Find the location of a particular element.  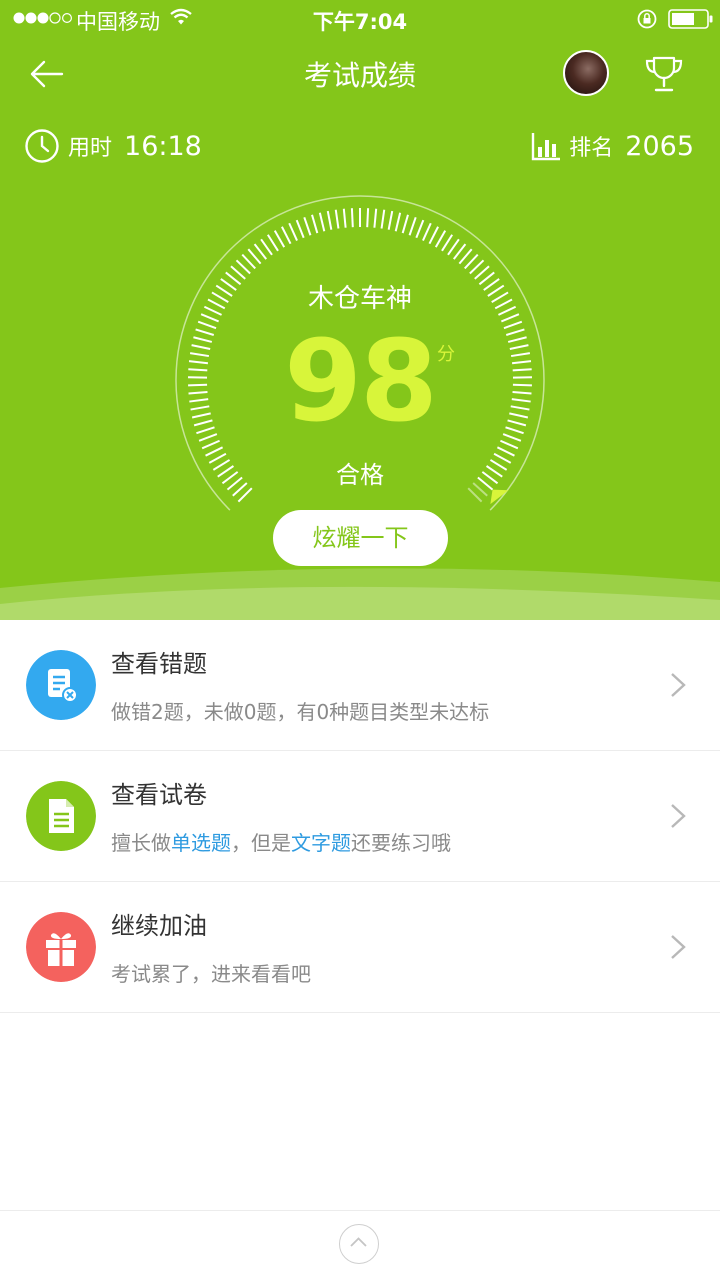

status-time: 下午7:04 is located at coordinates (360, 22).